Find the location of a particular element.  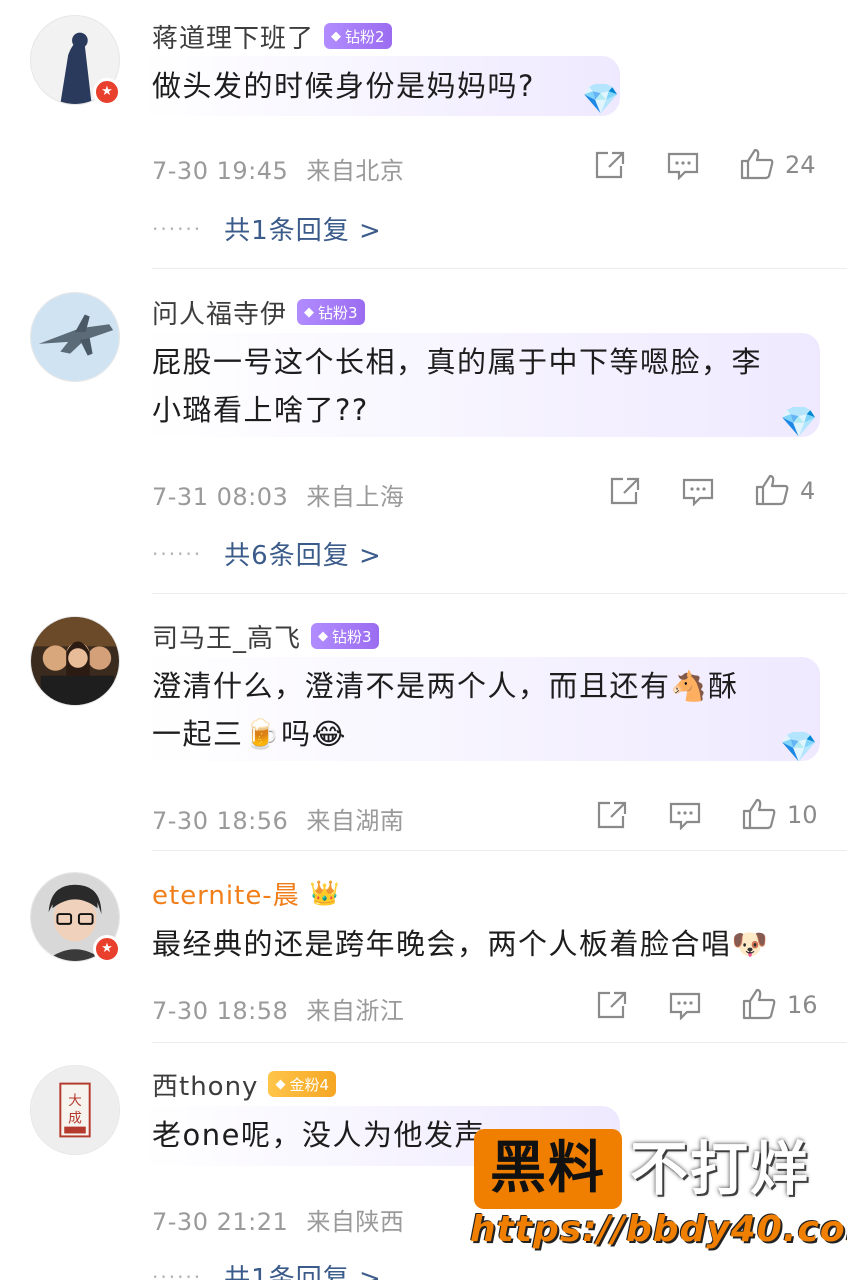

comment-location: 来自陕西 is located at coordinates (355, 1222).